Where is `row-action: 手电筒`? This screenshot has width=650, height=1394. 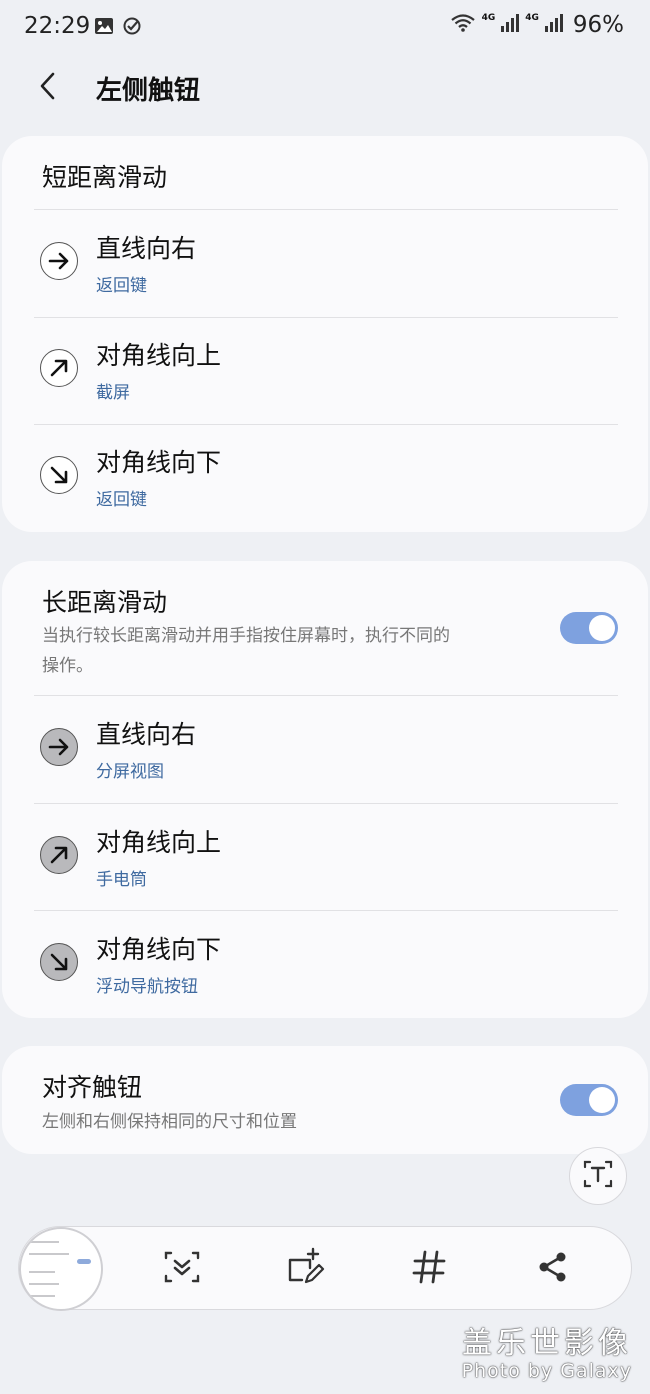
row-action: 手电筒 is located at coordinates (121, 880).